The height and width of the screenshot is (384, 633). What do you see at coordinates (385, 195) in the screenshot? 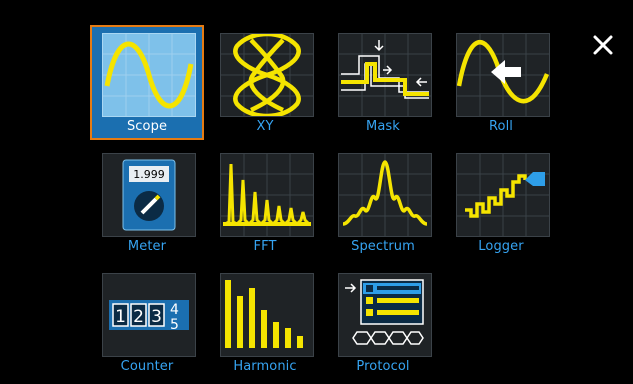
I see `spectrum-icon` at bounding box center [385, 195].